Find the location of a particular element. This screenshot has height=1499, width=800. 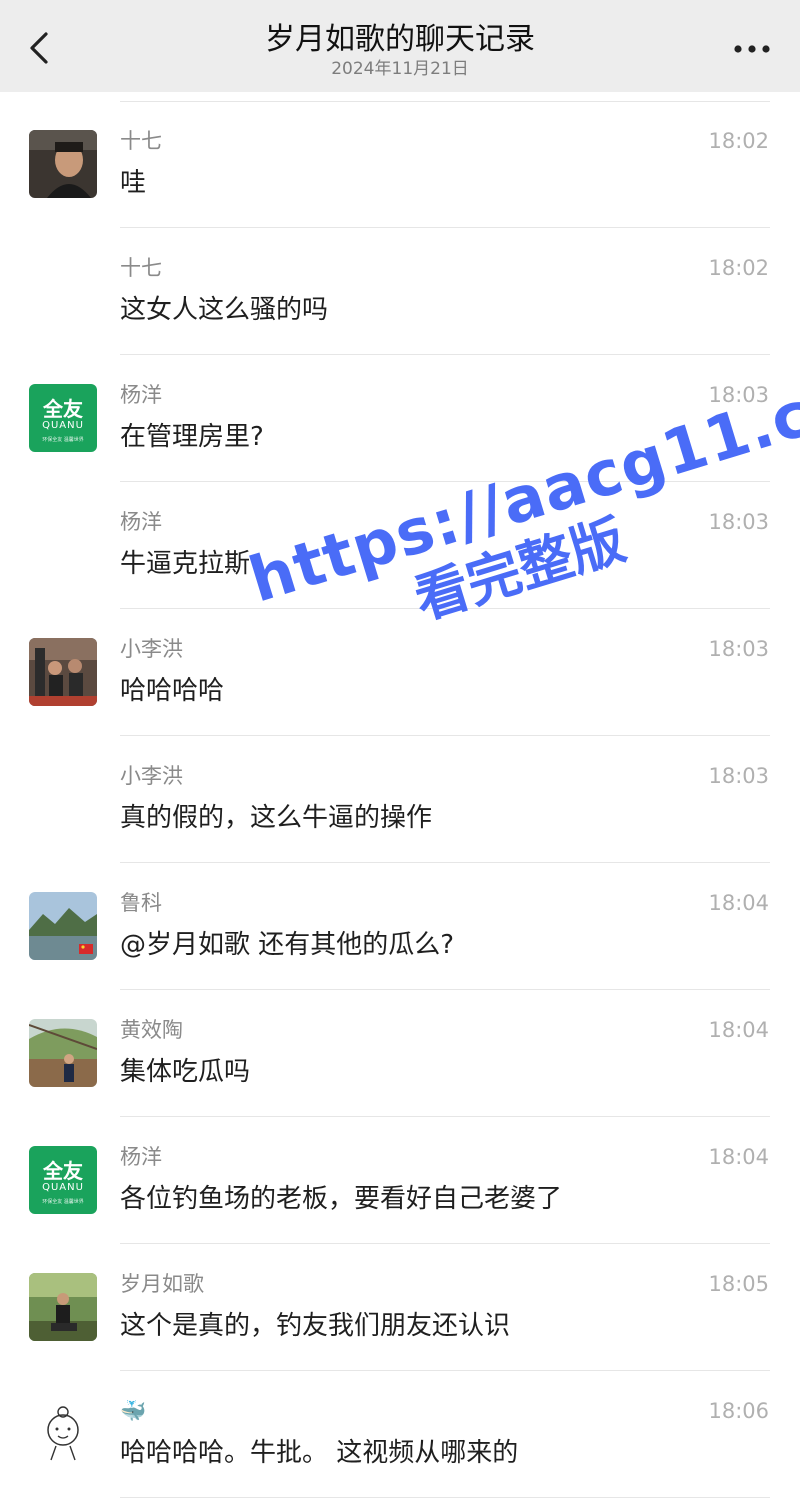

chat-date: 2024年11月21日 is located at coordinates (400, 69).